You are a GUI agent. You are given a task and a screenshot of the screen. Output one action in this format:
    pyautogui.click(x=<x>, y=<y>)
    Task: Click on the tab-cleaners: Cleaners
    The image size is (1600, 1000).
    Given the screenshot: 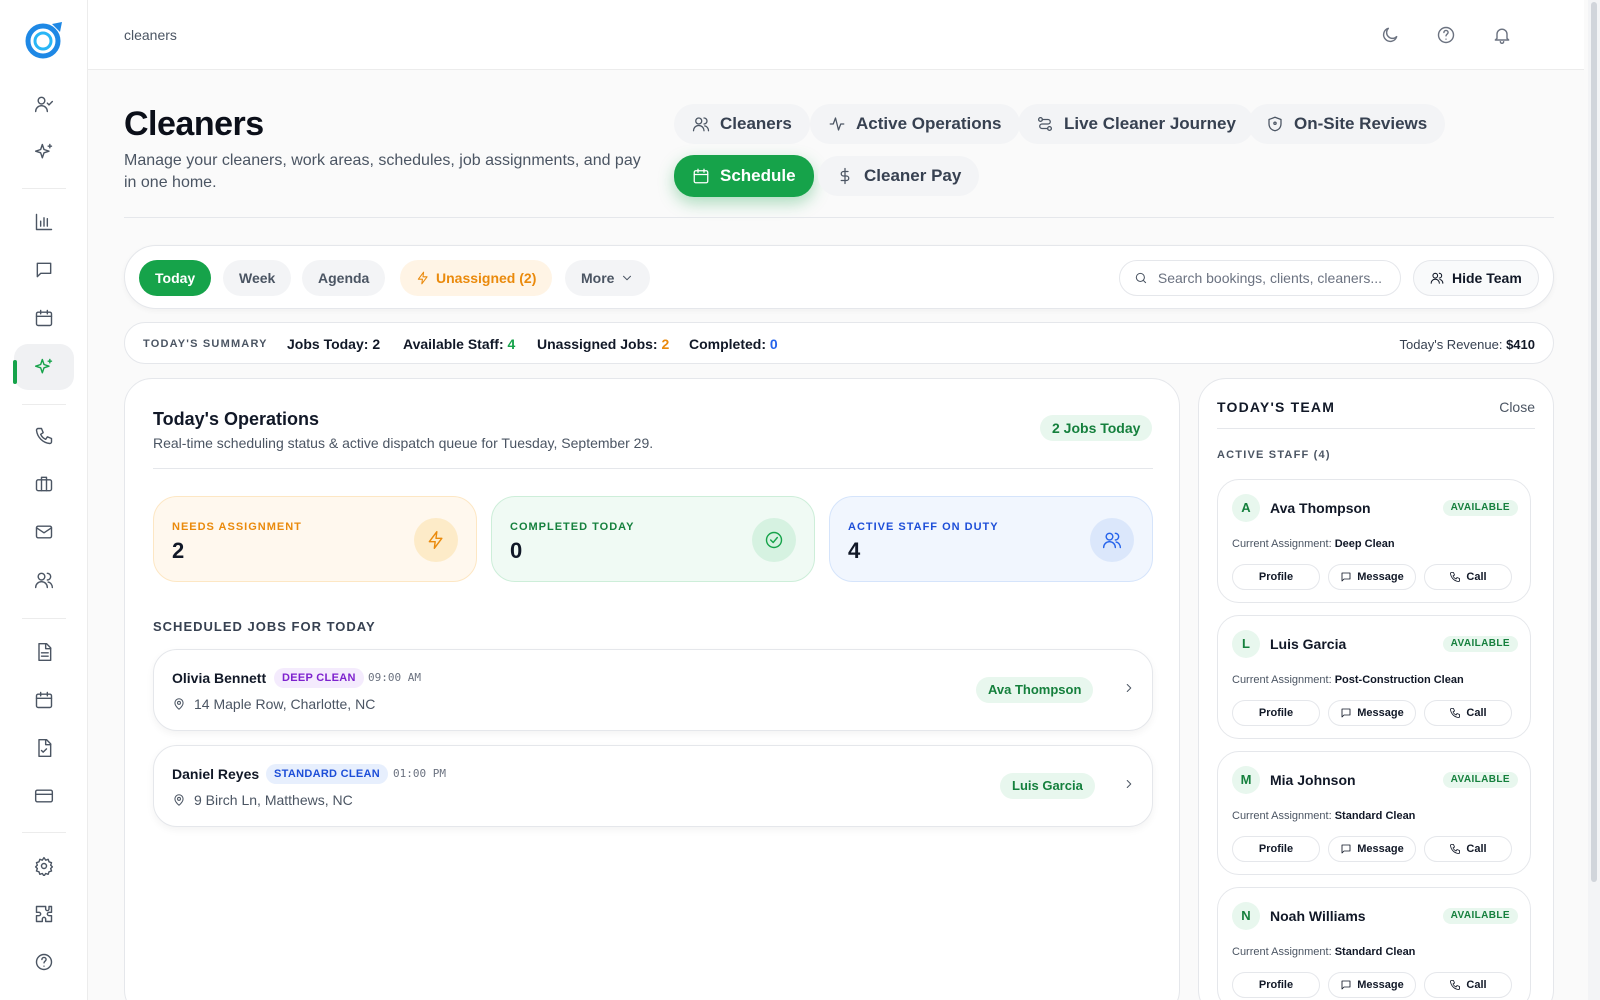 What is the action you would take?
    pyautogui.click(x=742, y=124)
    